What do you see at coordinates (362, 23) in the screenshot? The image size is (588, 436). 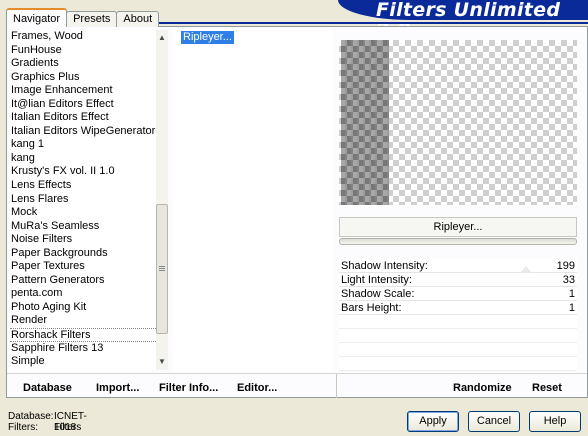 I see `banner-underline` at bounding box center [362, 23].